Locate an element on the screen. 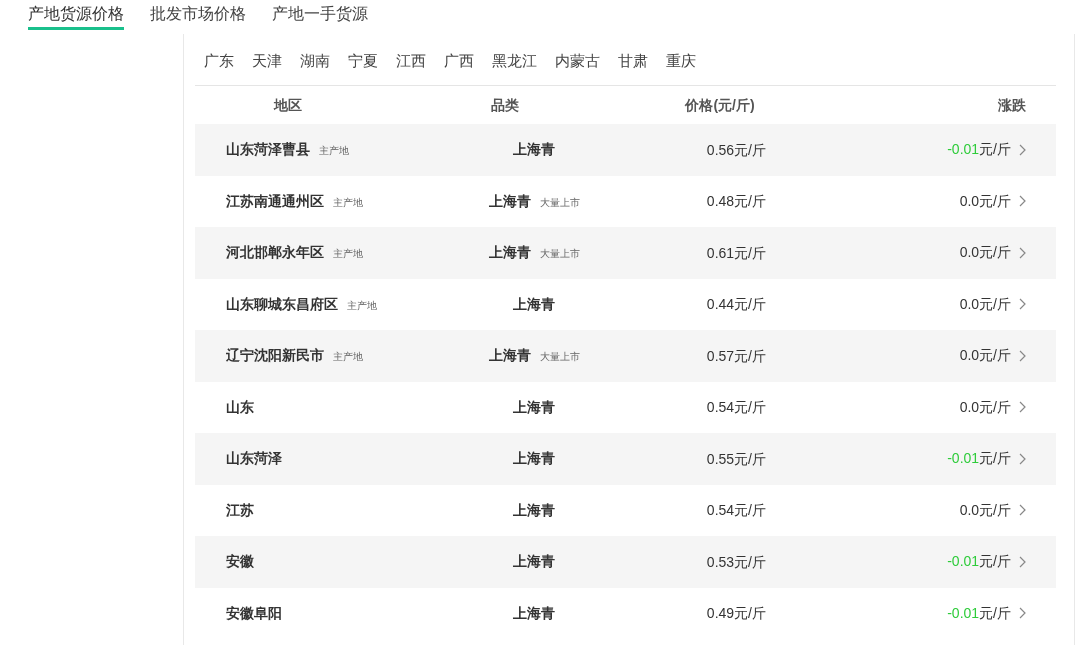  region-name: 安徽 is located at coordinates (240, 562).